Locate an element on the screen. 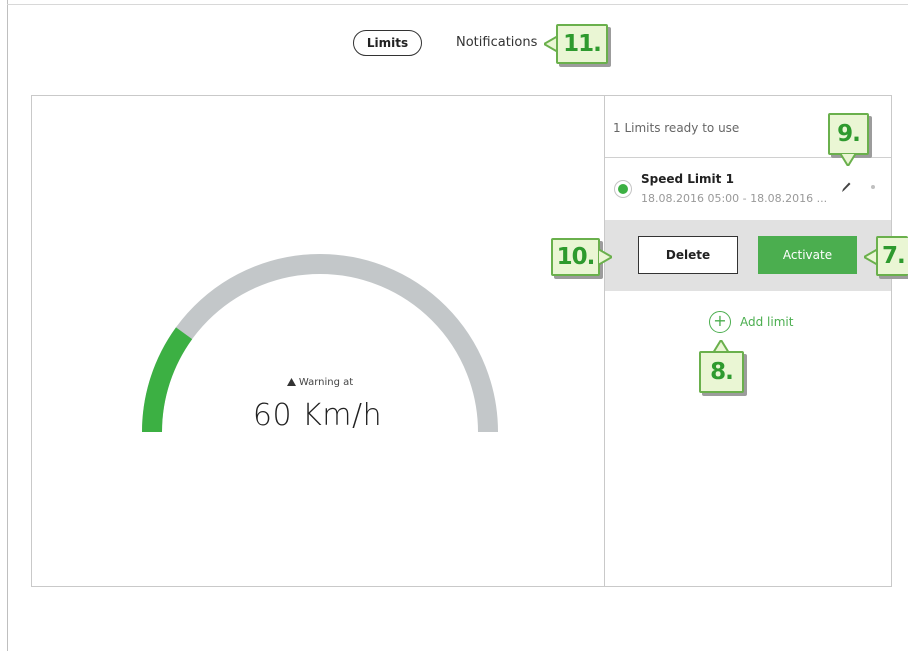  callout-9: 9. is located at coordinates (848, 134).